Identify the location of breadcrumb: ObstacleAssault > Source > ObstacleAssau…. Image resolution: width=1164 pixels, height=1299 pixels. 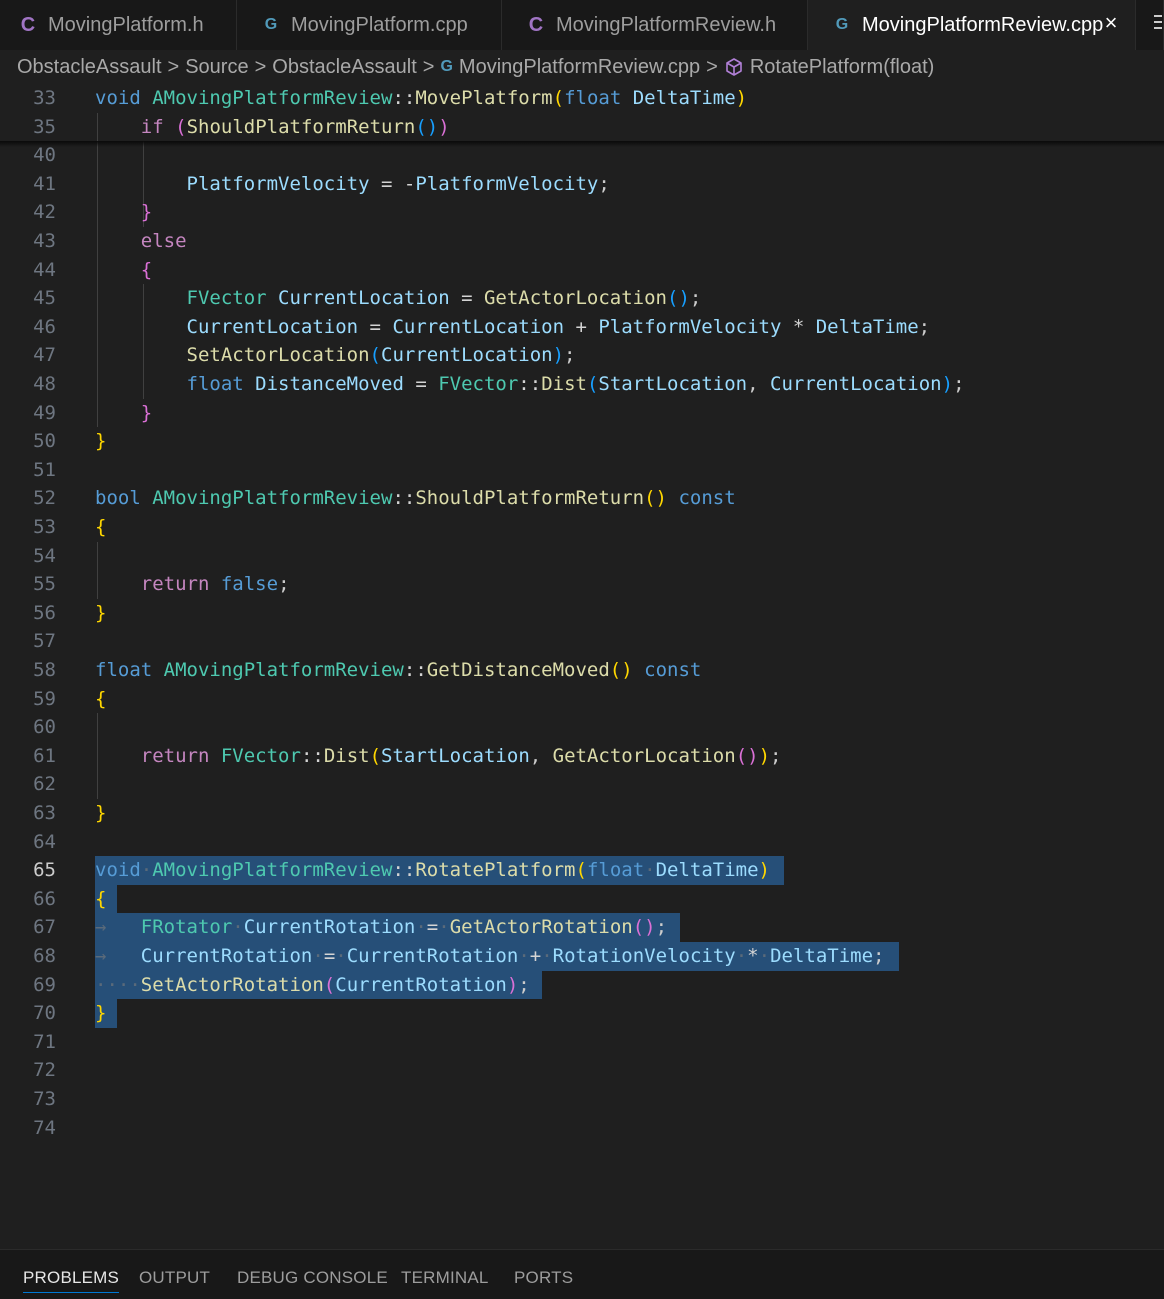
(582, 67).